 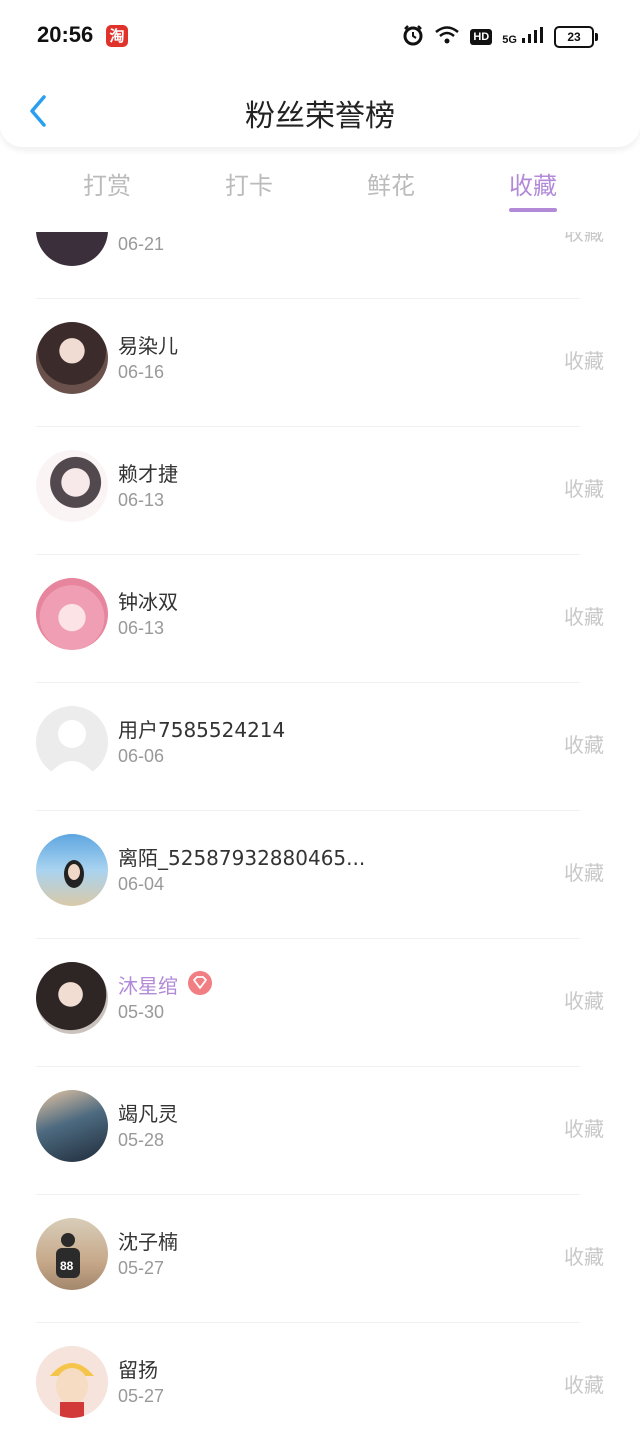 What do you see at coordinates (320, 1003) in the screenshot?
I see `list-item: 沐星绾 05-30 收藏` at bounding box center [320, 1003].